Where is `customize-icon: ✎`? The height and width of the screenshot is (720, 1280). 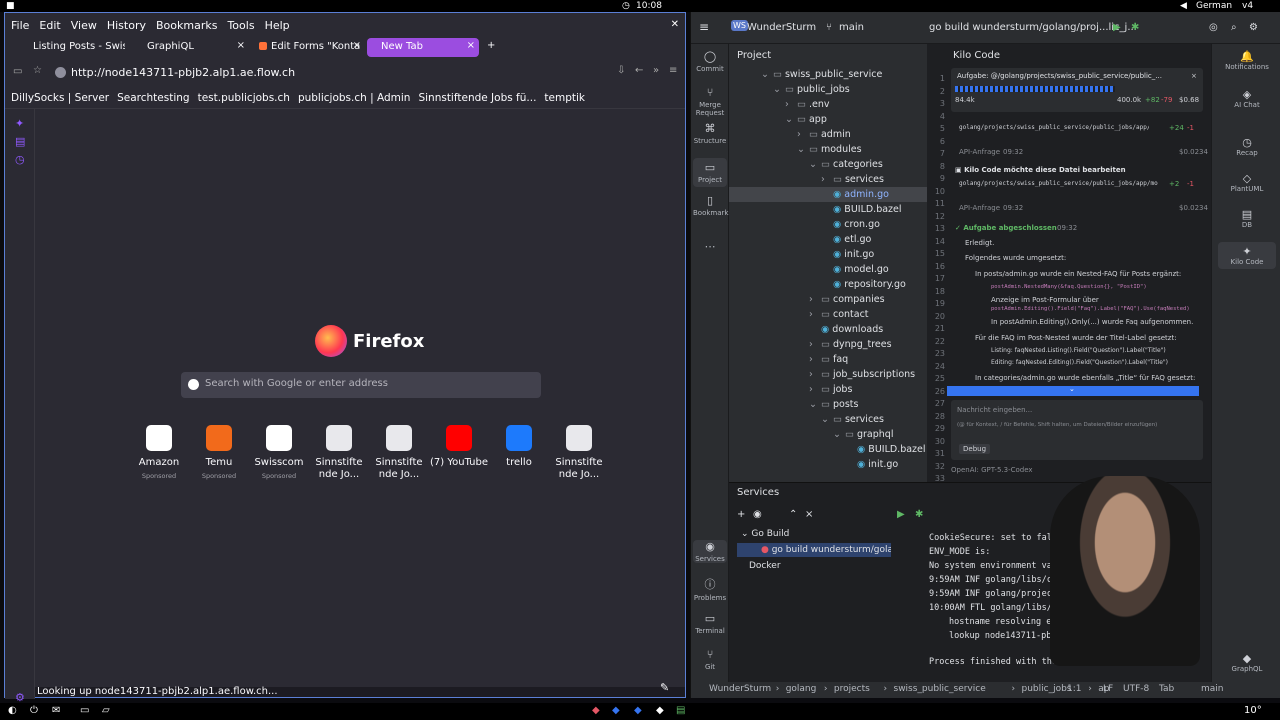 customize-icon: ✎ is located at coordinates (664, 687).